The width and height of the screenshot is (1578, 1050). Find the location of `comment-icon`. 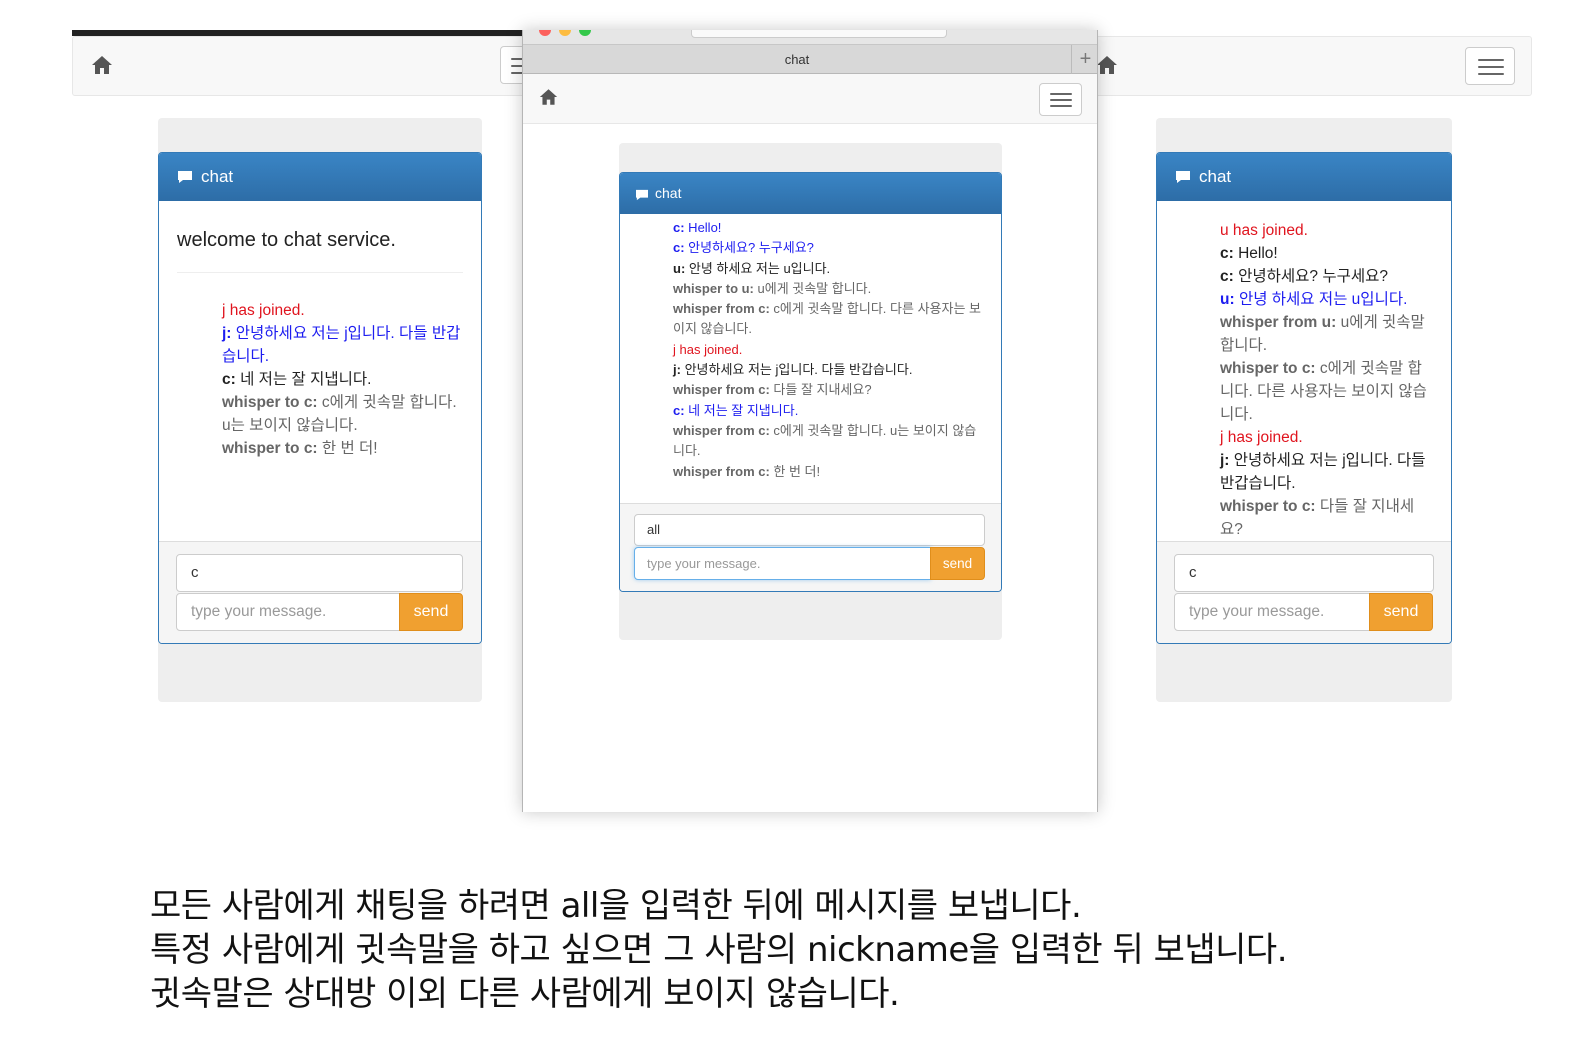

comment-icon is located at coordinates (185, 178).